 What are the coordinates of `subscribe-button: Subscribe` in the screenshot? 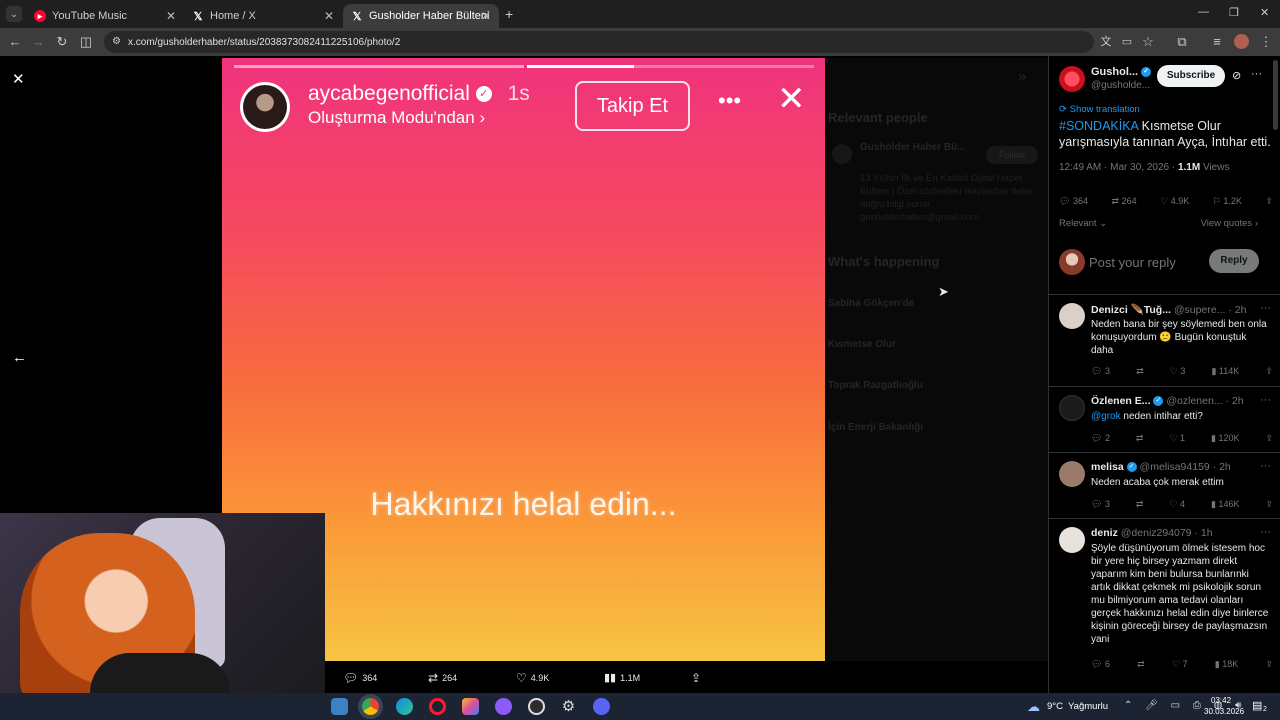 It's located at (1191, 76).